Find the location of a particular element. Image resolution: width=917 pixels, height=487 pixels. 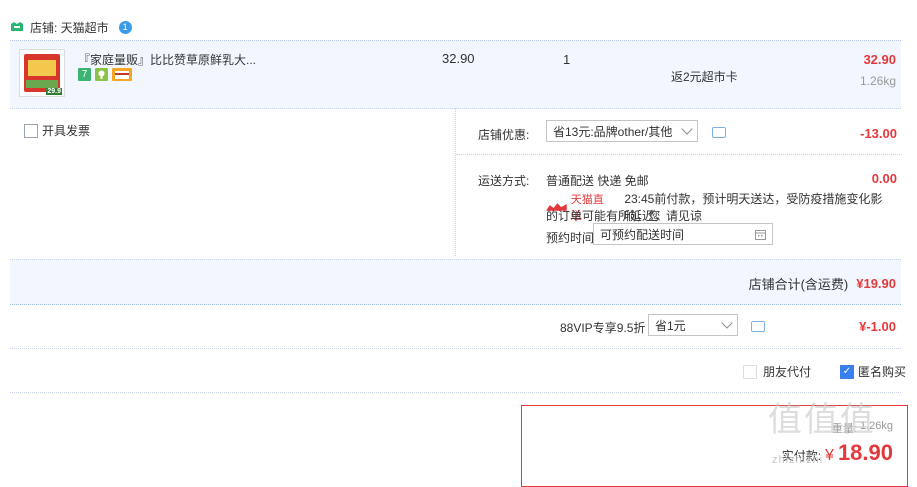

schedule-time-label: 预约时间 is located at coordinates (570, 238).